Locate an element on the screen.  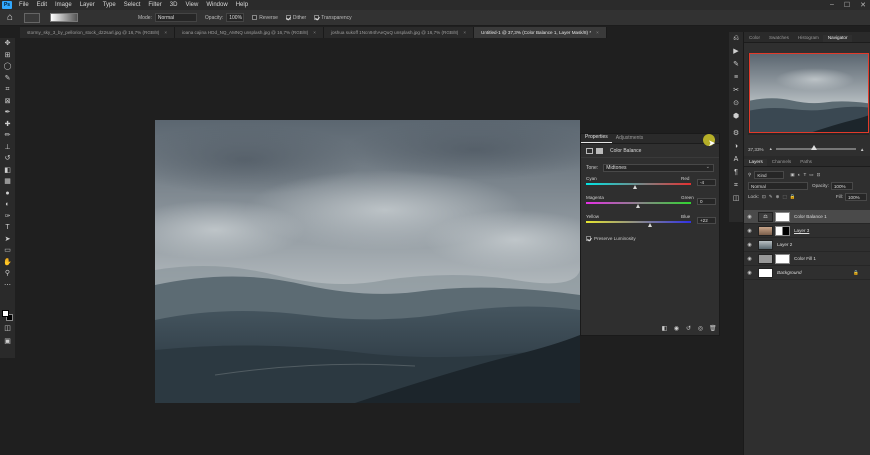
character-icon: A is located at coordinates (736, 159).